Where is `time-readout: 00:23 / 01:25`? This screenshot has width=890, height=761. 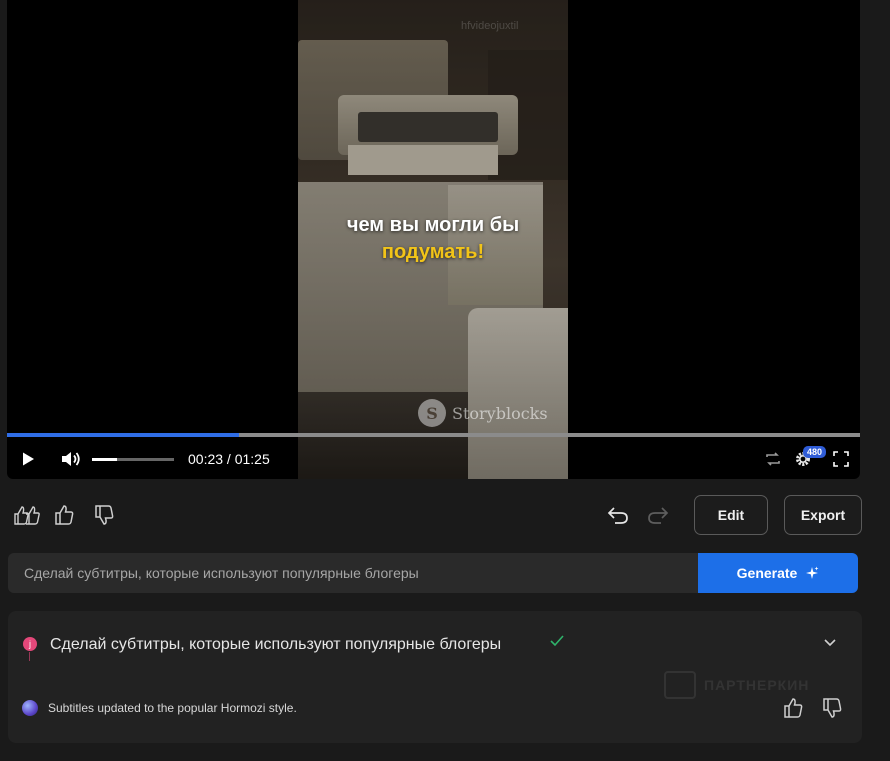
time-readout: 00:23 / 01:25 is located at coordinates (229, 459).